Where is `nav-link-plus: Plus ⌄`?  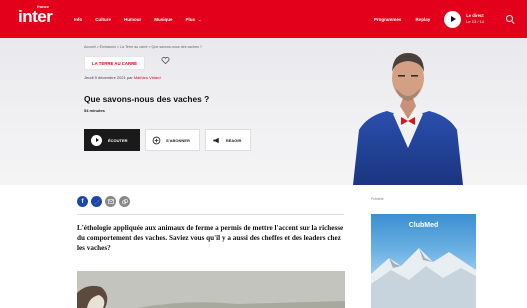
nav-link-plus: Plus ⌄ is located at coordinates (194, 19).